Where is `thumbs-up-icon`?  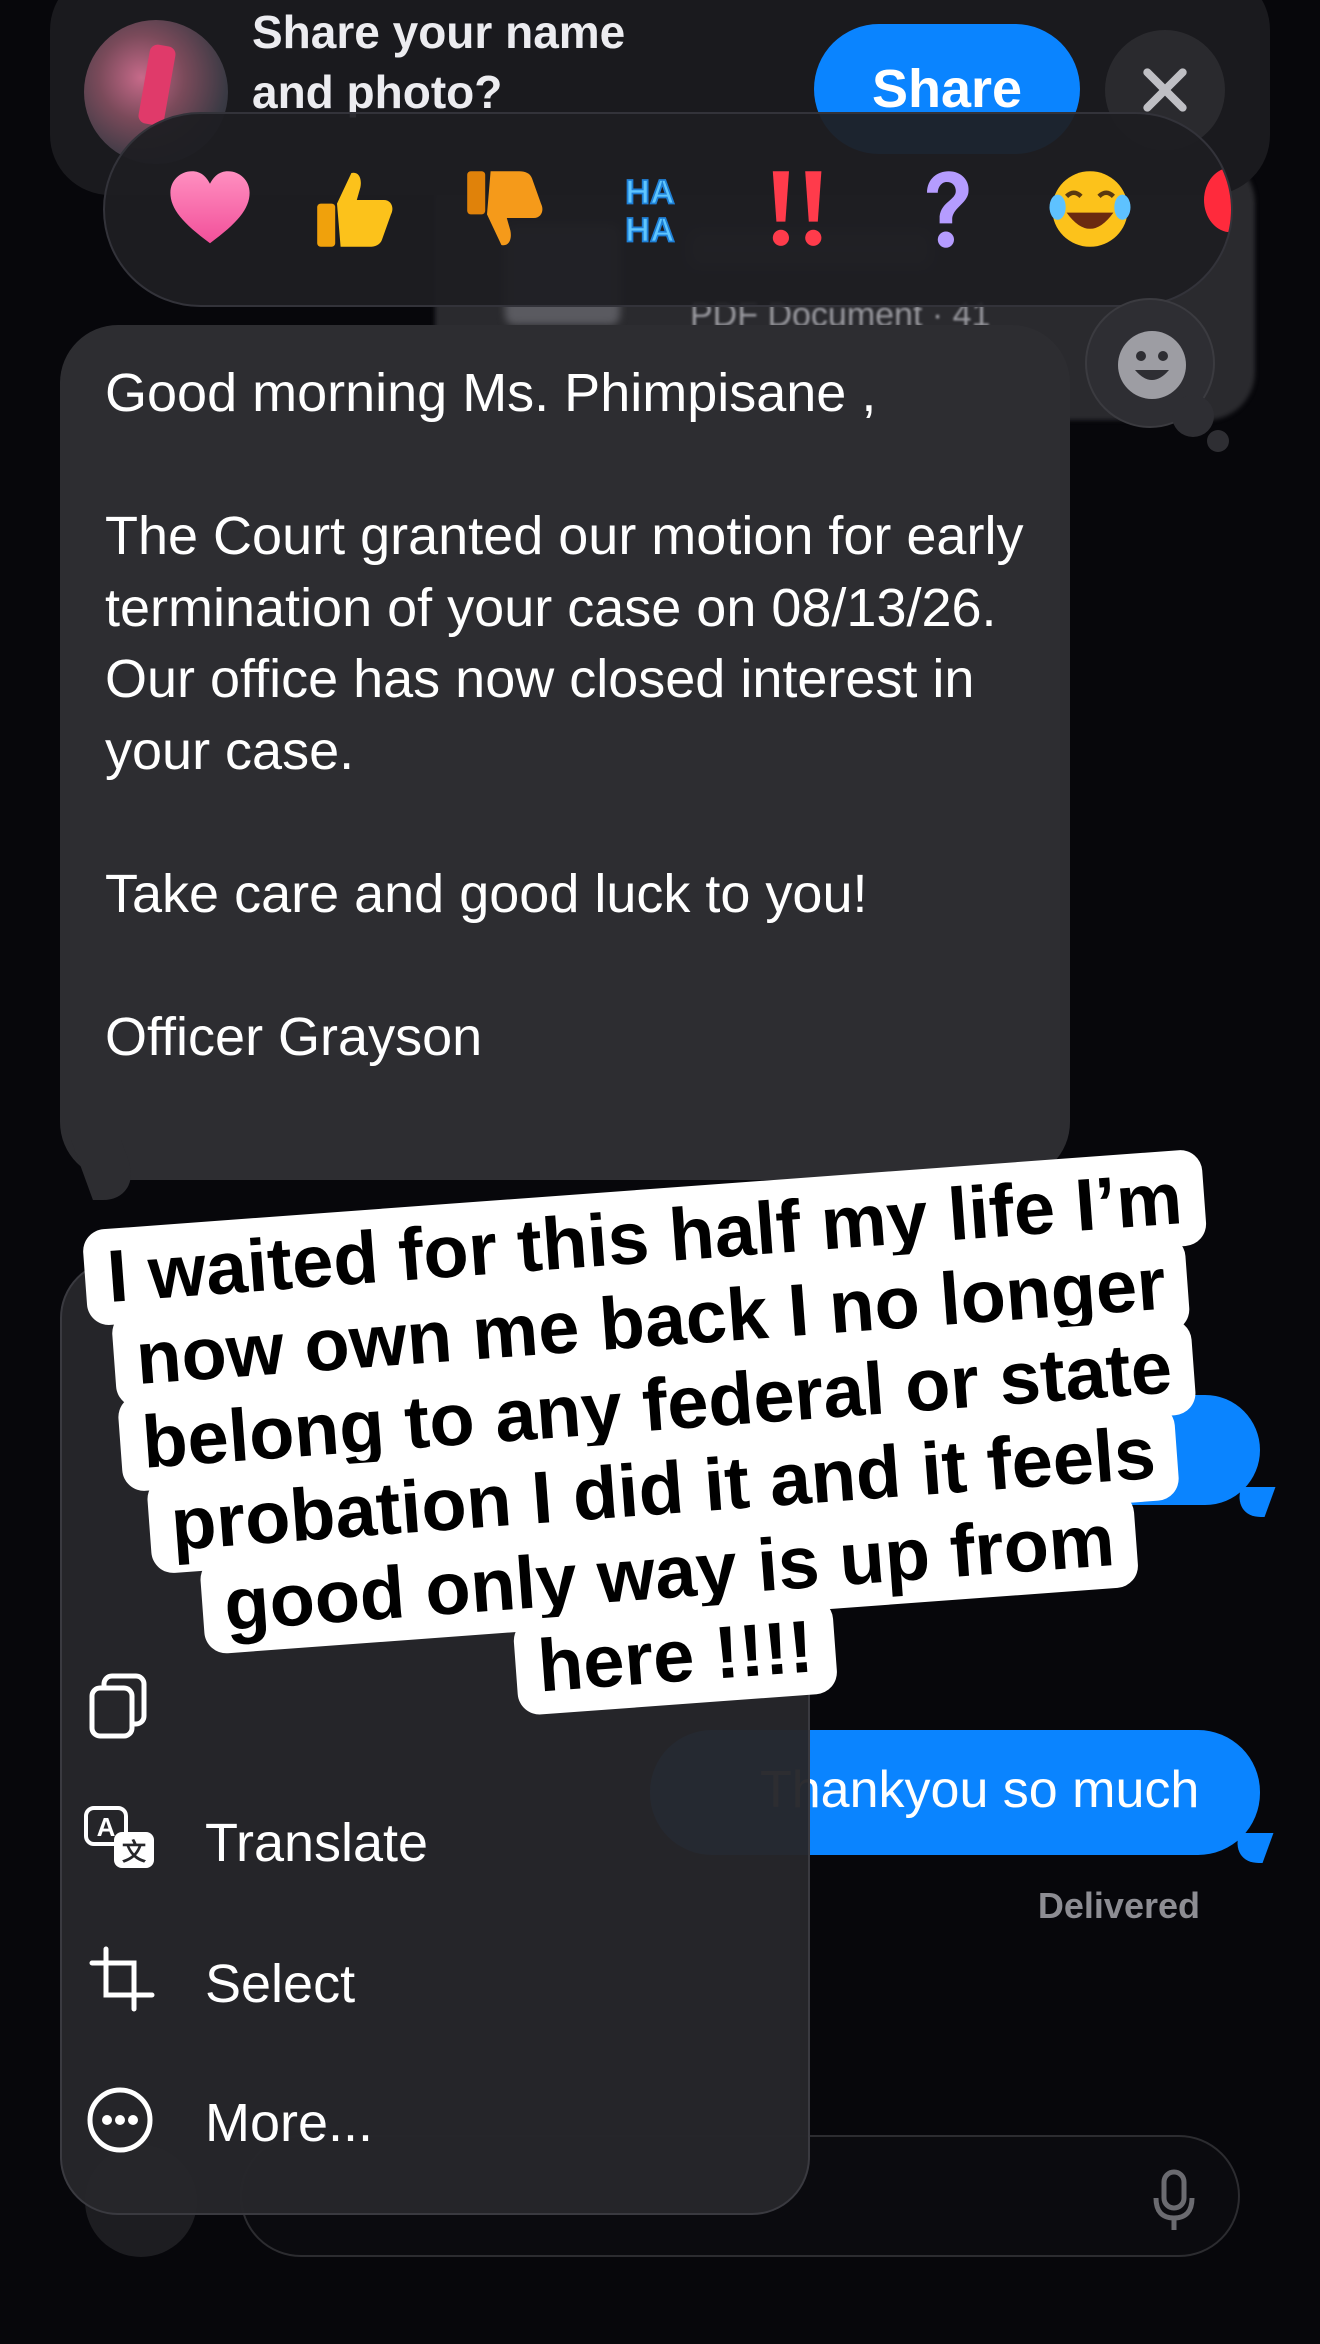 thumbs-up-icon is located at coordinates (355, 209).